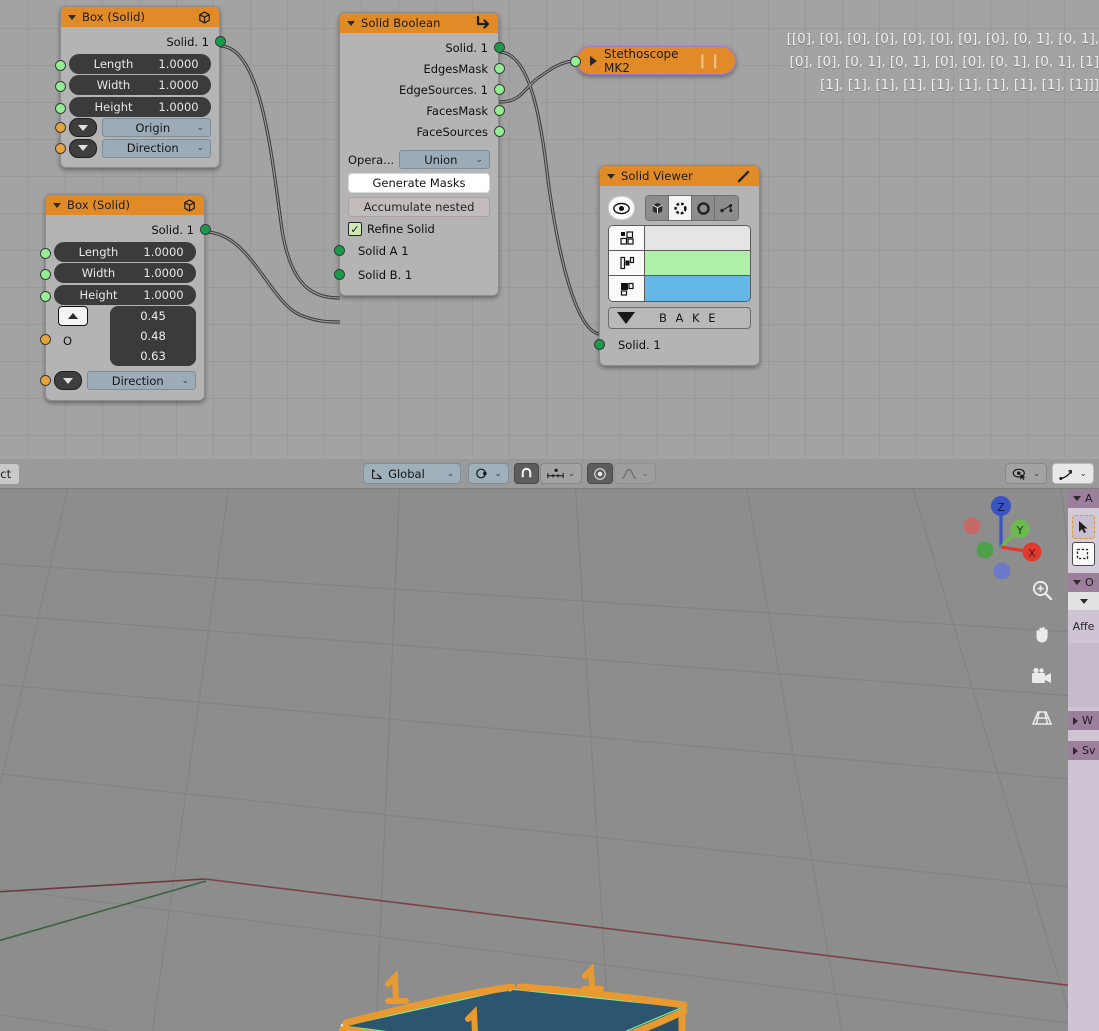 The height and width of the screenshot is (1031, 1099). What do you see at coordinates (561, 473) in the screenshot?
I see `snap-target-dropdown: ⌄` at bounding box center [561, 473].